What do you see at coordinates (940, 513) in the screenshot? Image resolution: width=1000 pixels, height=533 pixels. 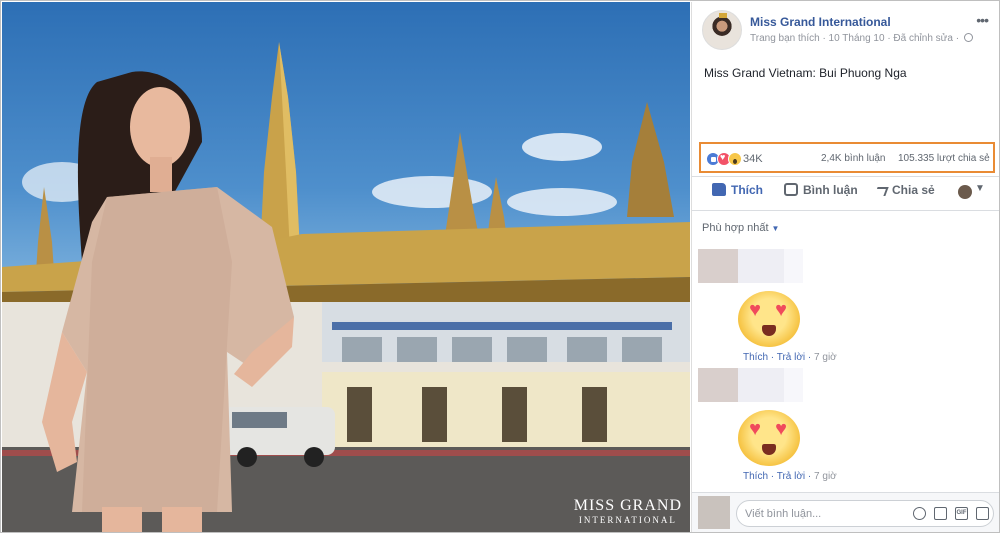 I see `camera-icon` at bounding box center [940, 513].